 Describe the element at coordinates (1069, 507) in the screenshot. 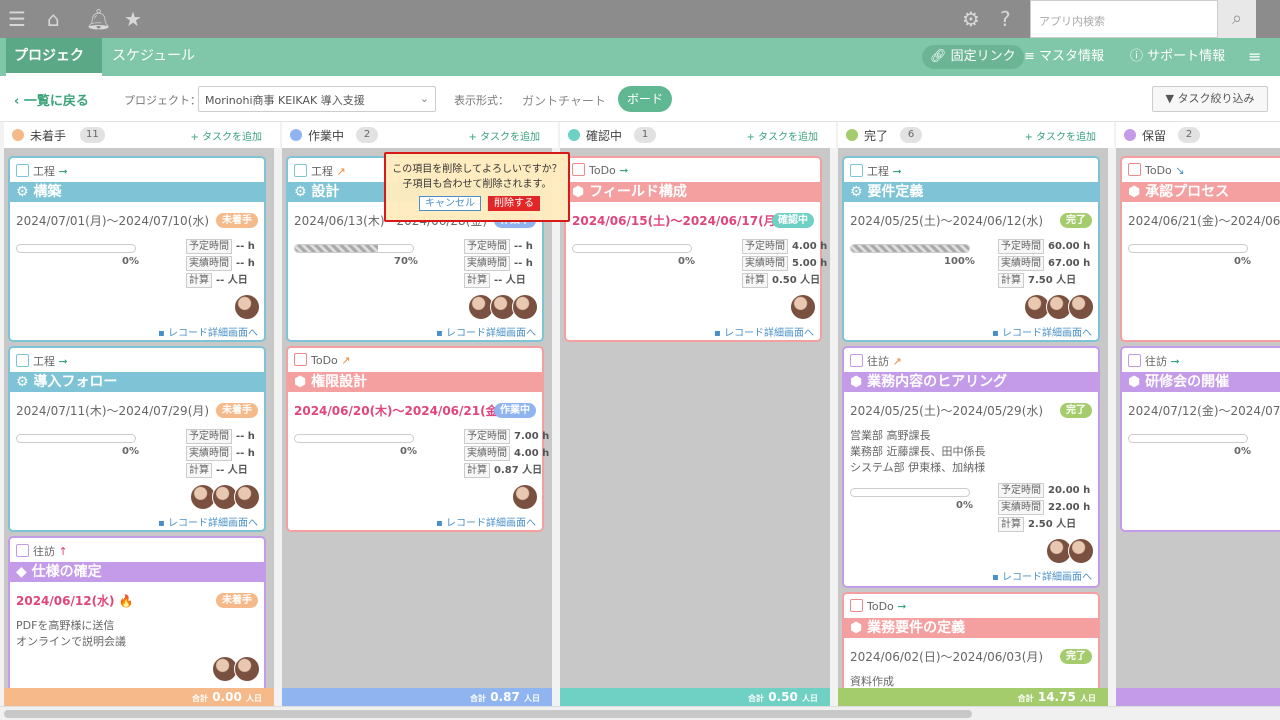

I see `actual-value: 22.00 h` at that location.